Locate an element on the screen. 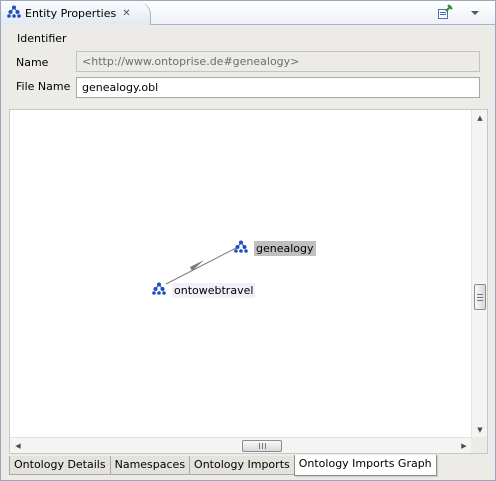  tab-namespaces: Namespaces is located at coordinates (150, 465).